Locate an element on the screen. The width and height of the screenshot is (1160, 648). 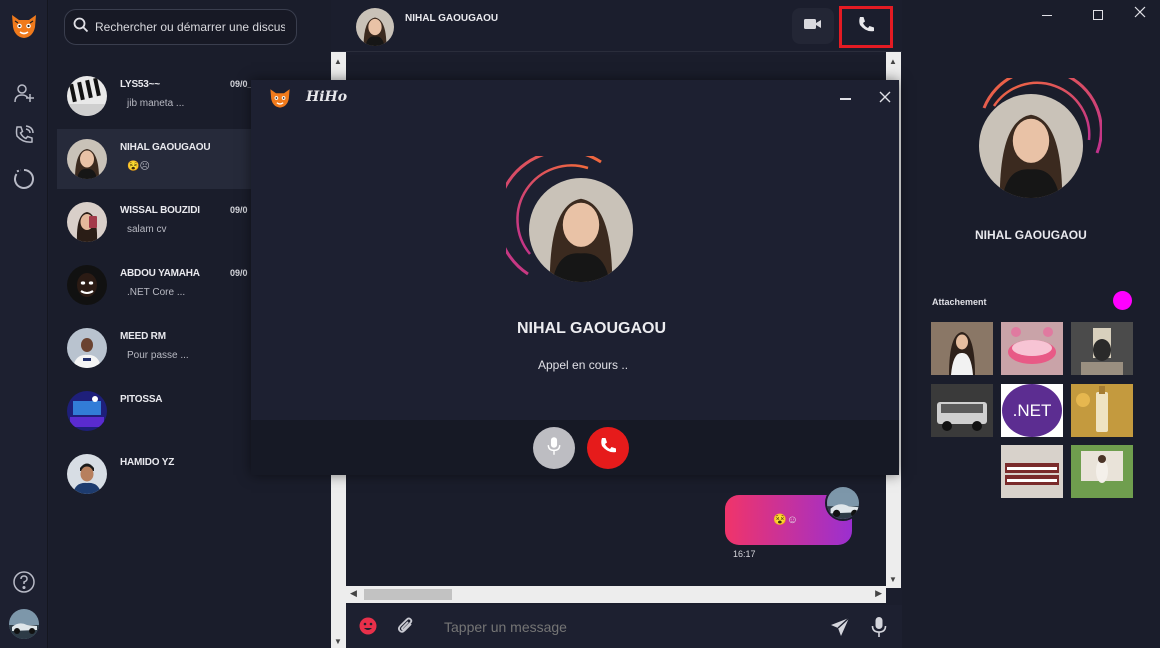
hangup-button is located at coordinates (608, 448).